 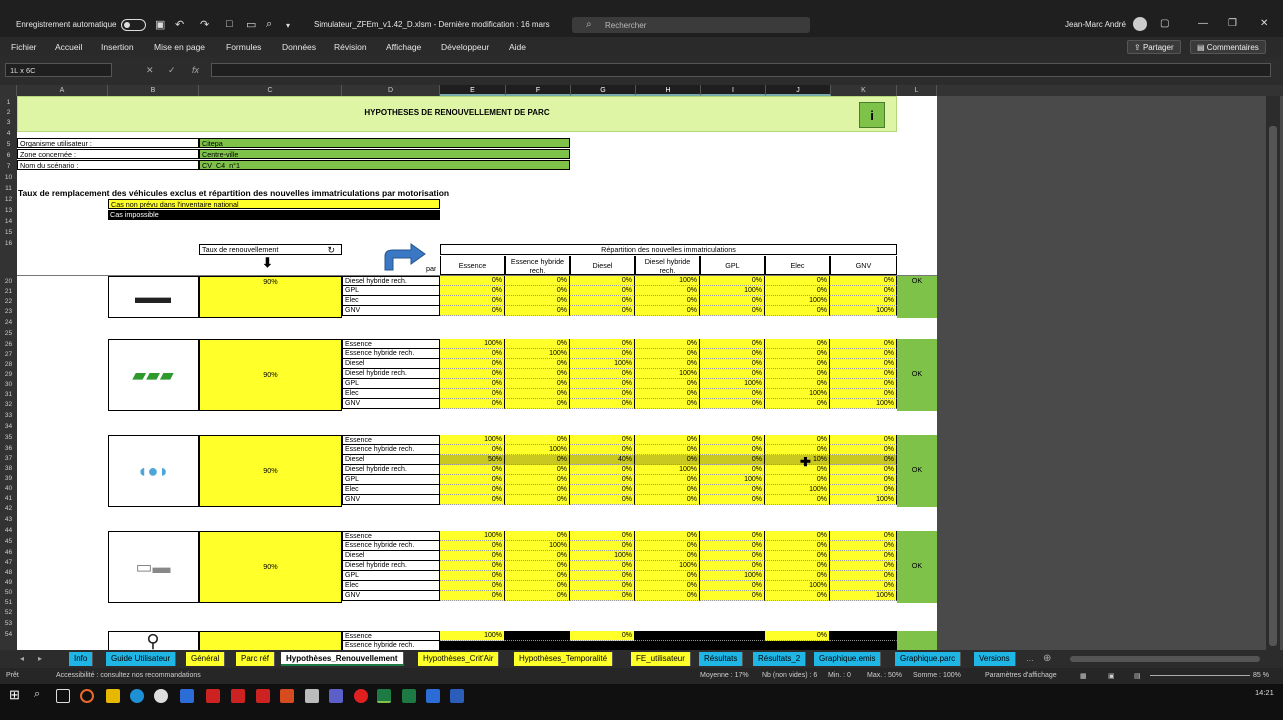 I want to click on row-header: 52, so click(x=8, y=613).